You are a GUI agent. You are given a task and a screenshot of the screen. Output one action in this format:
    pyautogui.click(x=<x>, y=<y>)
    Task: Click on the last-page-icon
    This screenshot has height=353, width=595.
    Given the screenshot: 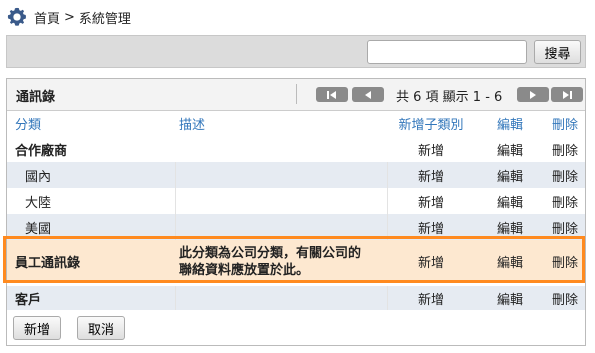 What is the action you would take?
    pyautogui.click(x=567, y=94)
    